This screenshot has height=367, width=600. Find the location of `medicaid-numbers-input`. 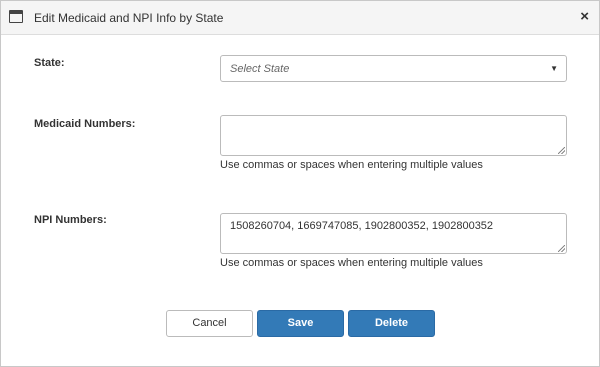

medicaid-numbers-input is located at coordinates (393, 135).